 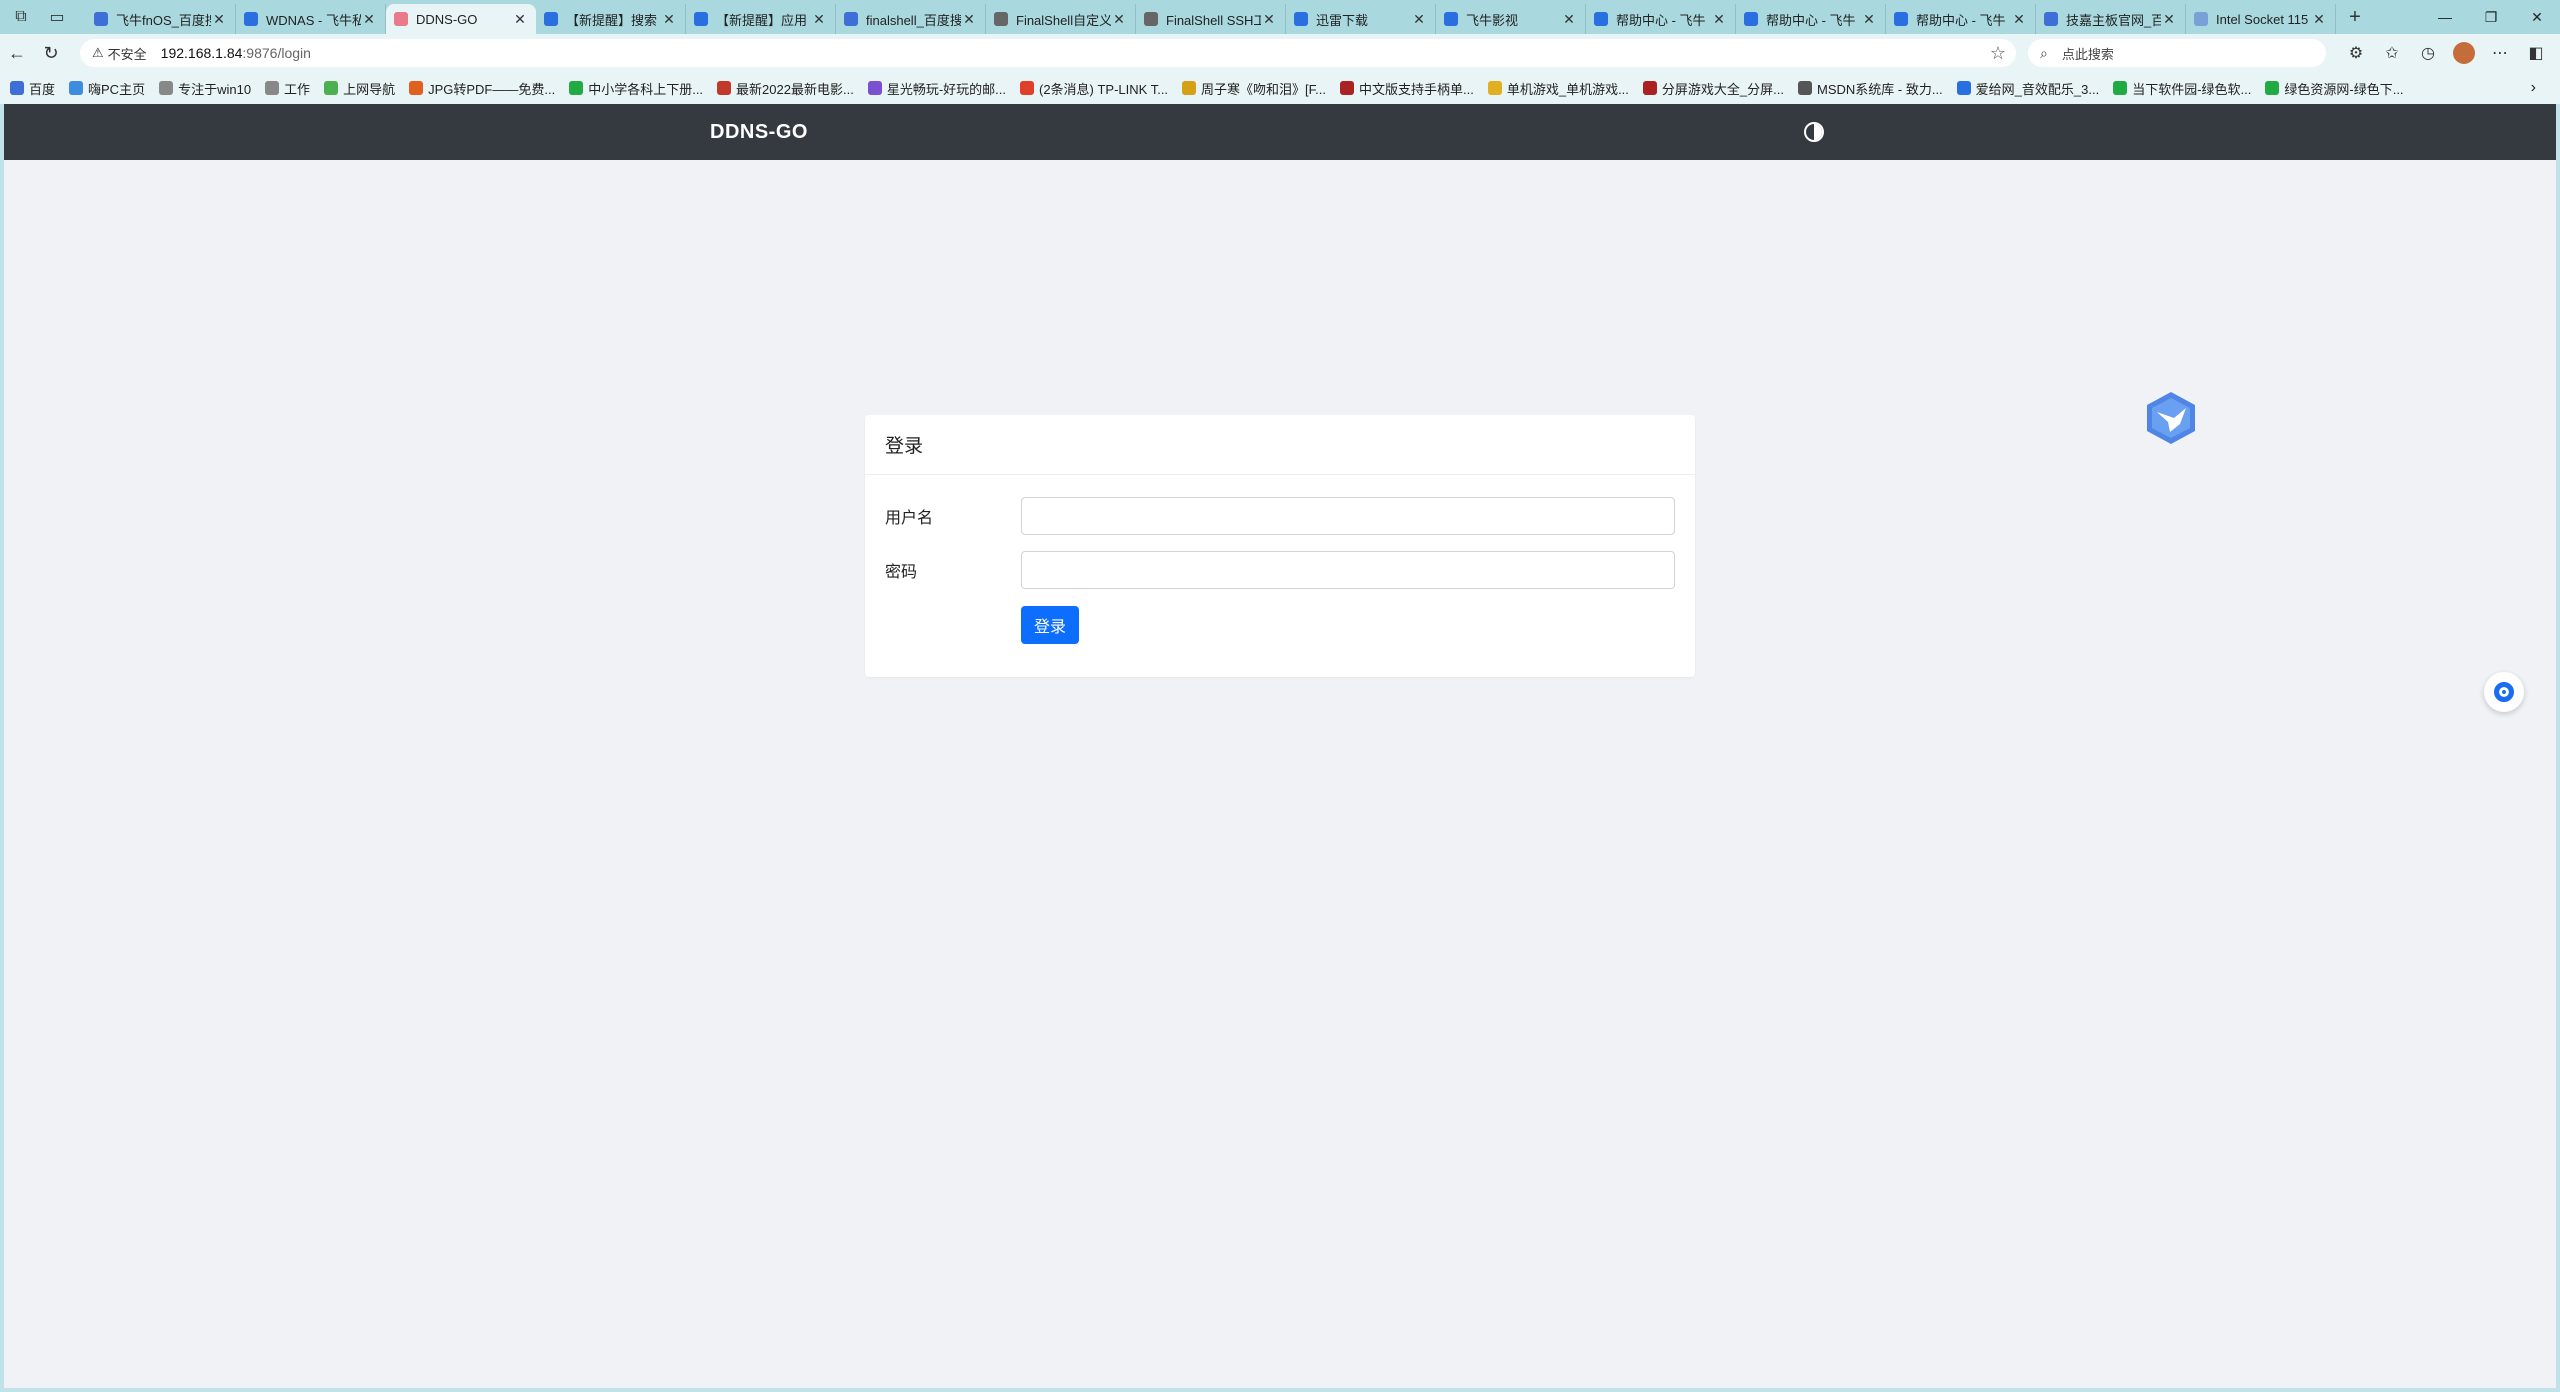 I want to click on password-input, so click(x=1348, y=570).